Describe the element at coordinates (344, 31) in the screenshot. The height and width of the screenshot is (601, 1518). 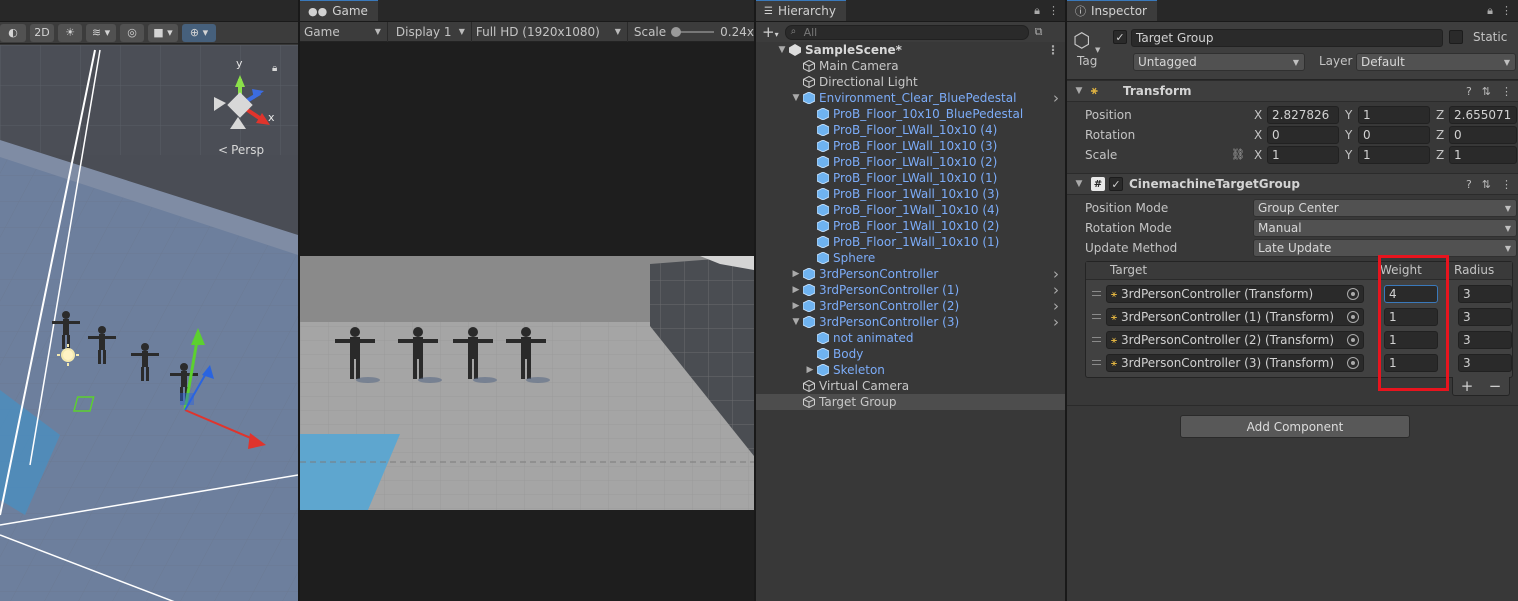
I see `game-view-dropdown: Game ▼` at that location.